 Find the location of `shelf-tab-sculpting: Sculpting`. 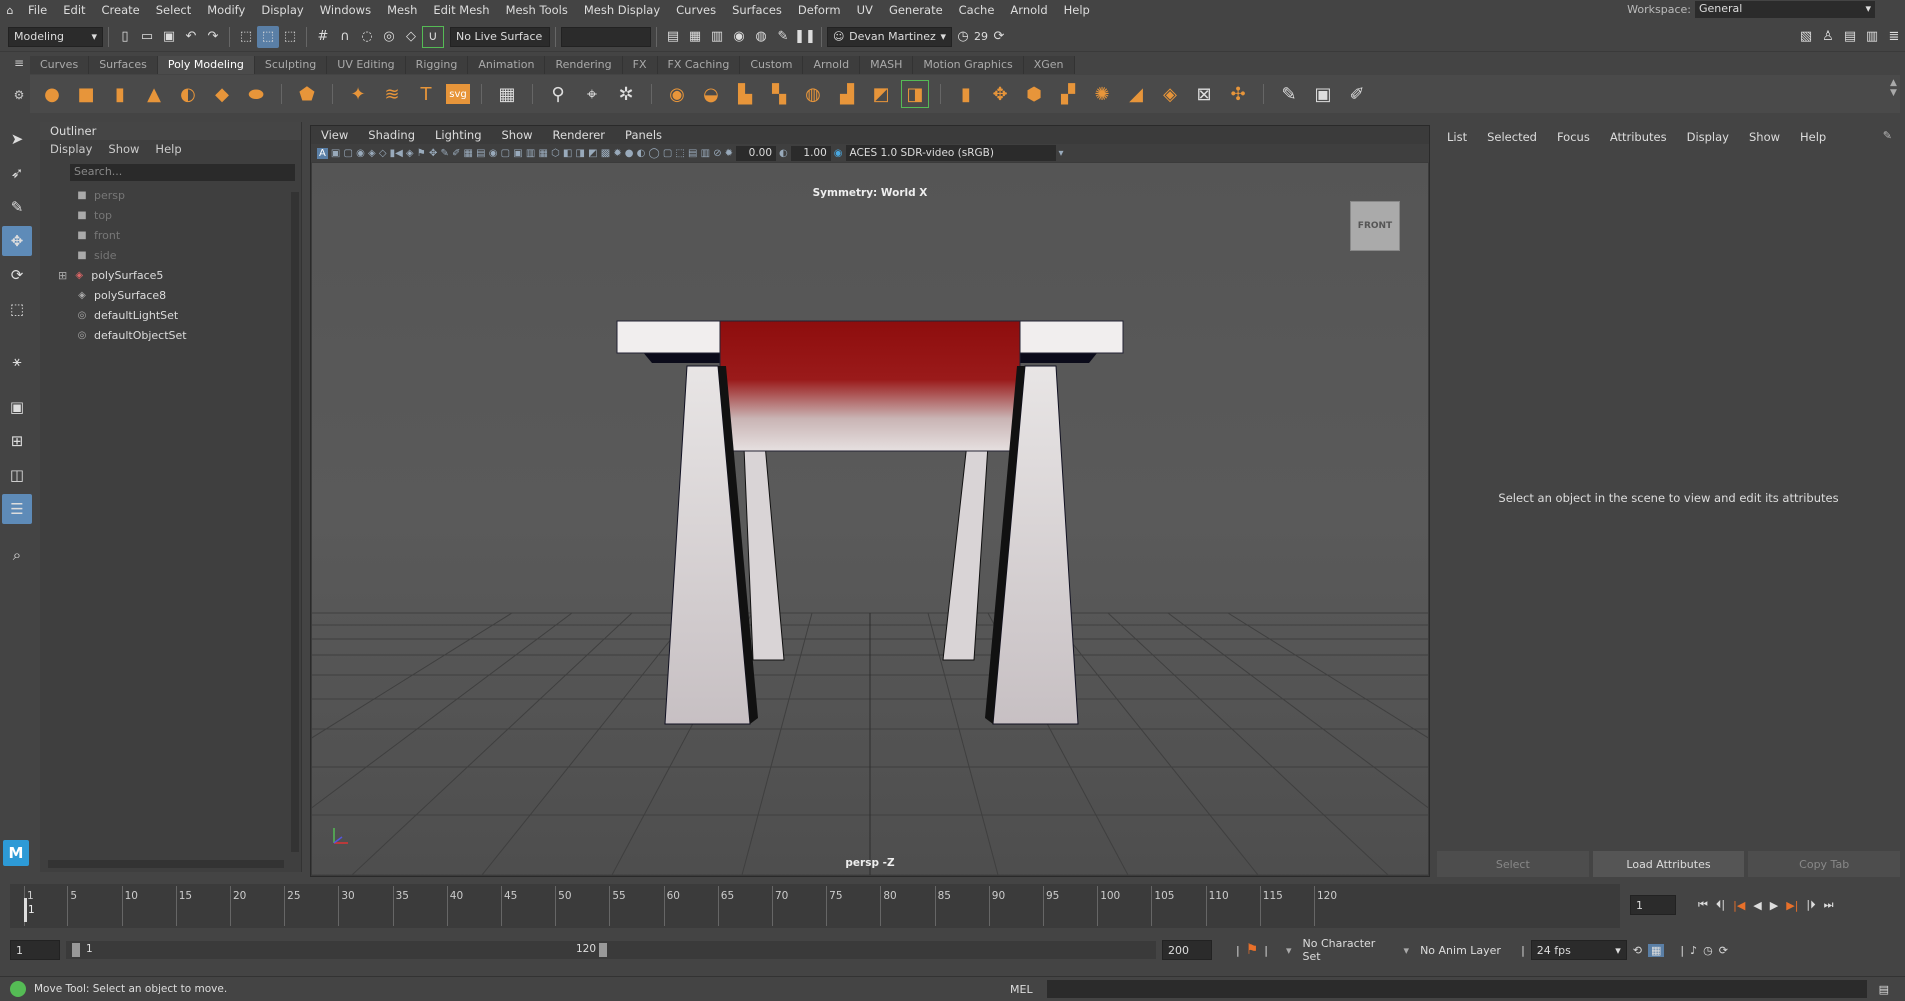

shelf-tab-sculpting: Sculpting is located at coordinates (291, 65).